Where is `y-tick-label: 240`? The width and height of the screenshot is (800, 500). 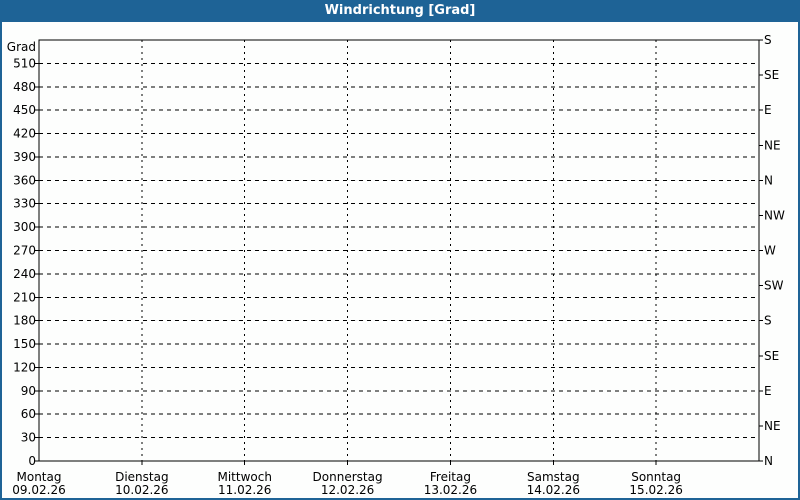
y-tick-label: 240 is located at coordinates (24, 274).